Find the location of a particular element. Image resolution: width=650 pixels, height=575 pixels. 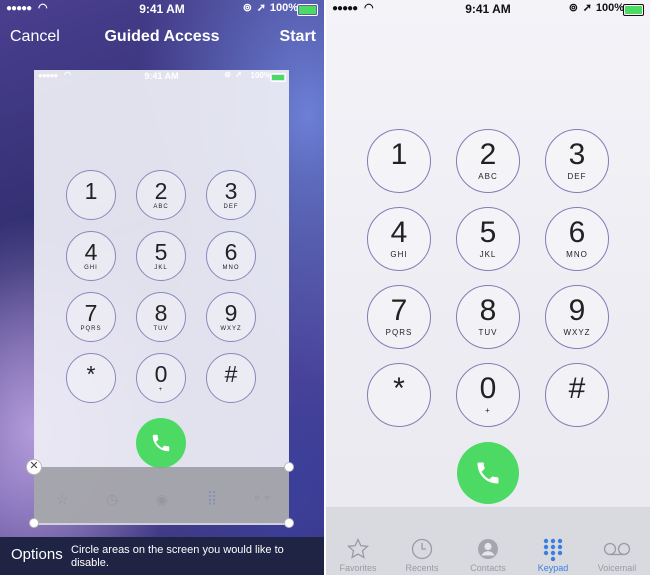

key-digit: 3 is located at coordinates (577, 154).